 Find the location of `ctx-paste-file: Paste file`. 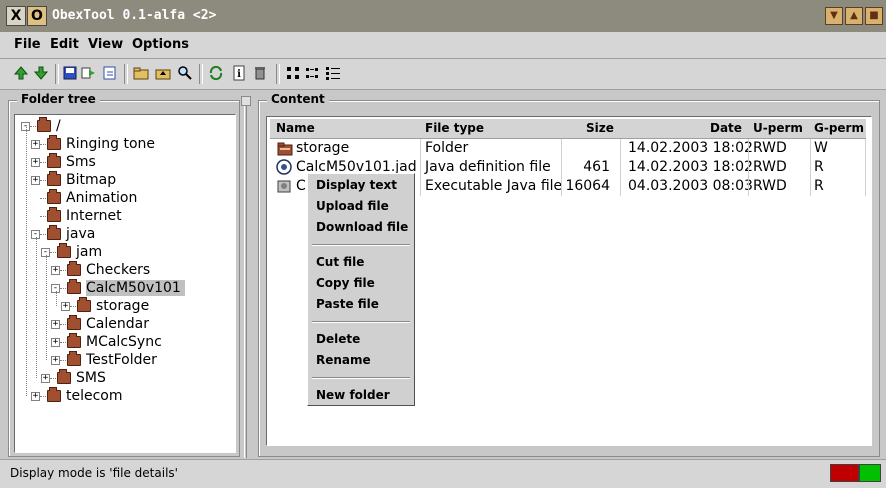

ctx-paste-file: Paste file is located at coordinates (347, 304).